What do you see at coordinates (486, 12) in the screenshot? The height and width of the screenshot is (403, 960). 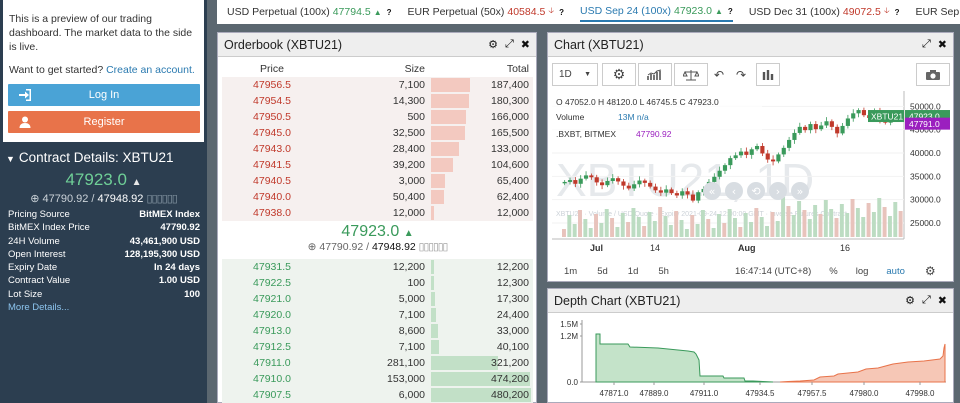 I see `ticker-item: EUR Perpetual (50x) 40584.5 🡣?` at bounding box center [486, 12].